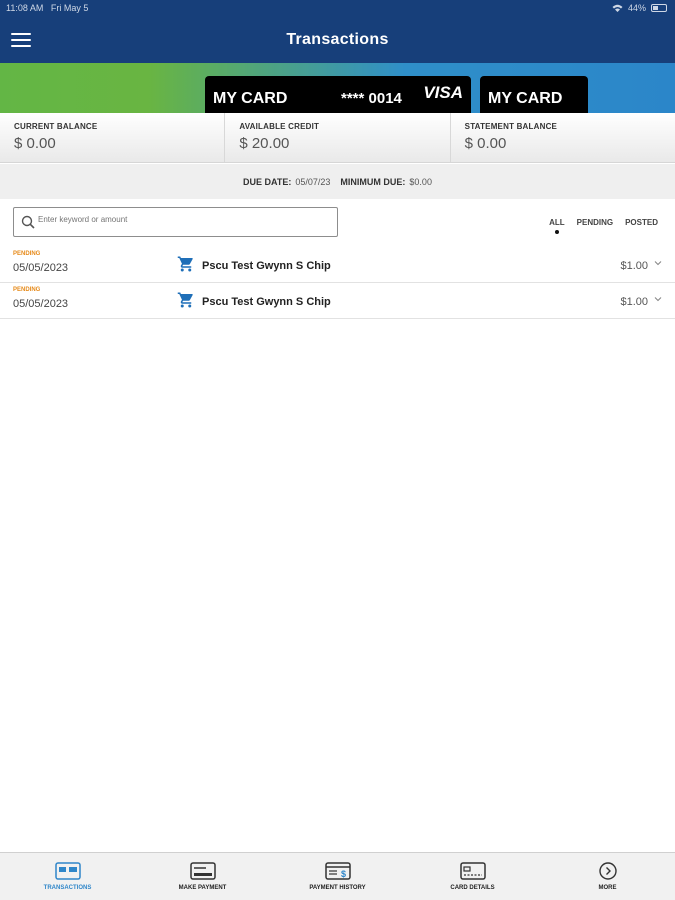  Describe the element at coordinates (595, 222) in the screenshot. I see `filter-pending: PENDING` at that location.